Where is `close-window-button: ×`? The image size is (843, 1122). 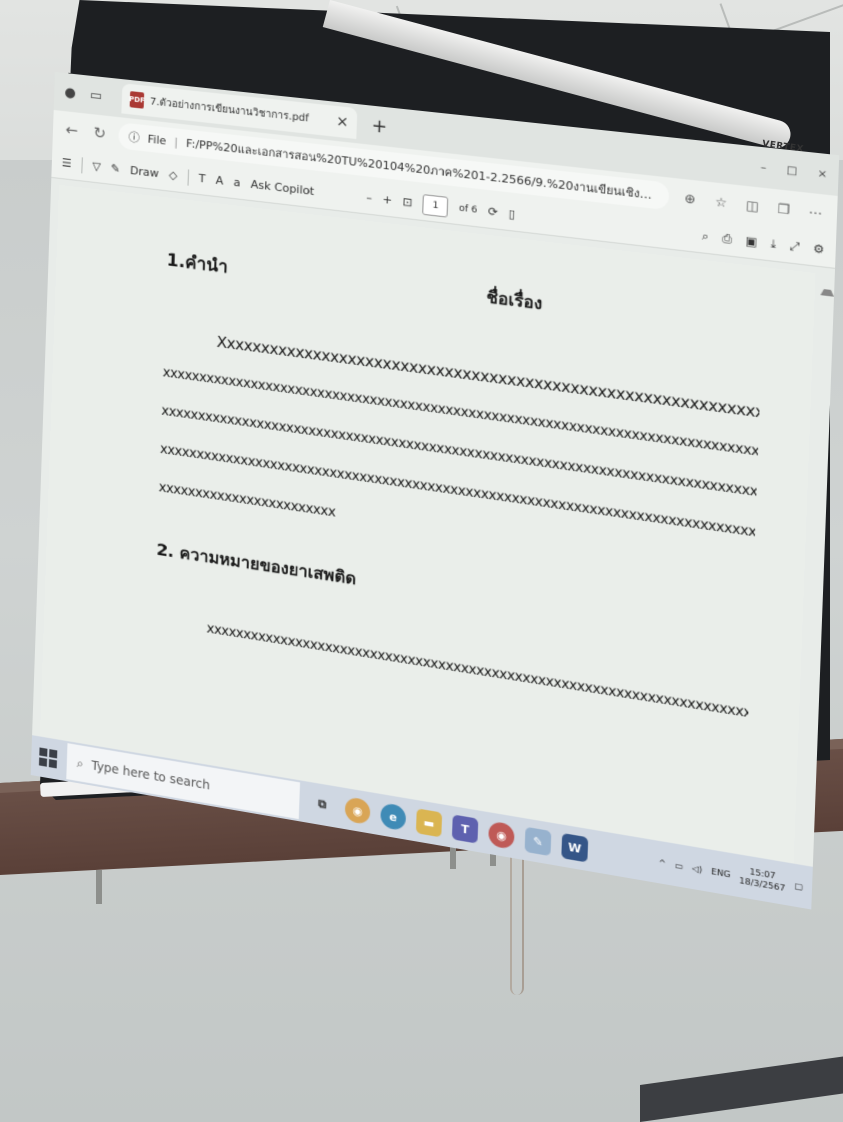
close-window-button: × is located at coordinates (822, 173).